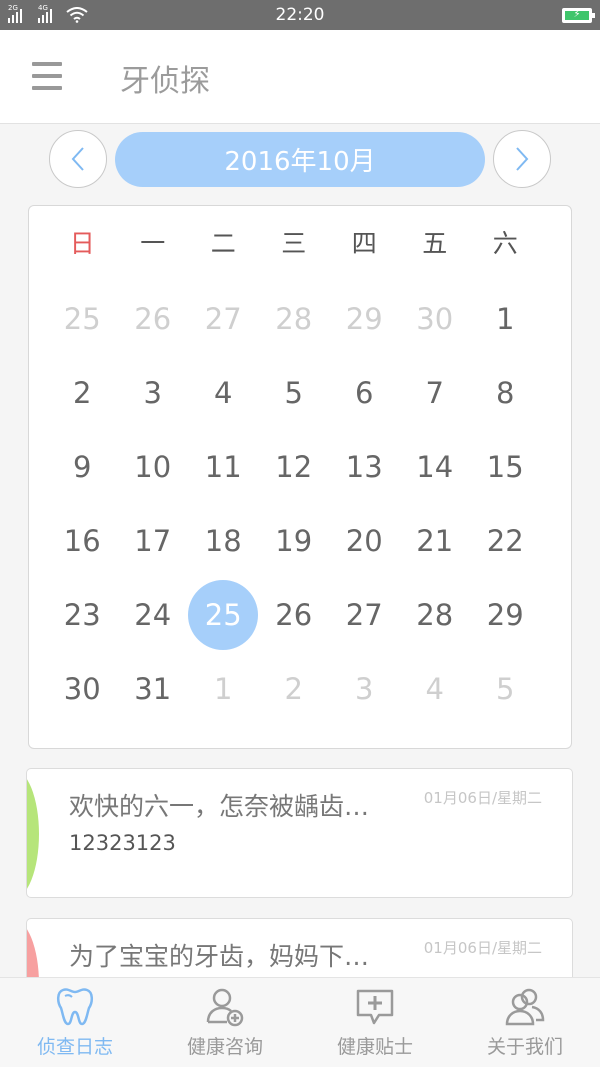 The image size is (600, 1067). What do you see at coordinates (300, 15) in the screenshot?
I see `status-bar: 2G 4G 22:20 ⚡` at bounding box center [300, 15].